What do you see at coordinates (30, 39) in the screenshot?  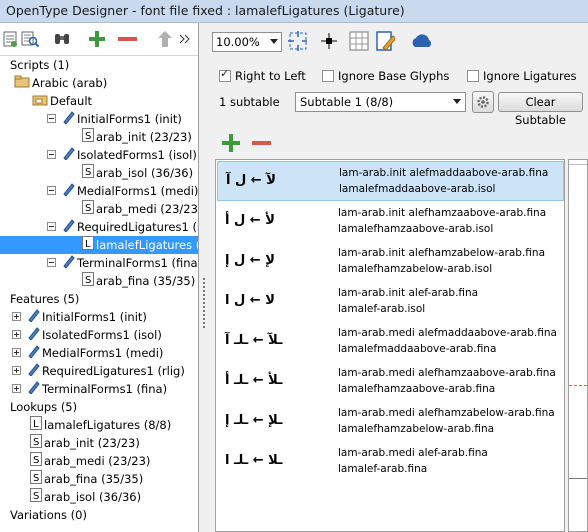 I see `inspect-icon` at bounding box center [30, 39].